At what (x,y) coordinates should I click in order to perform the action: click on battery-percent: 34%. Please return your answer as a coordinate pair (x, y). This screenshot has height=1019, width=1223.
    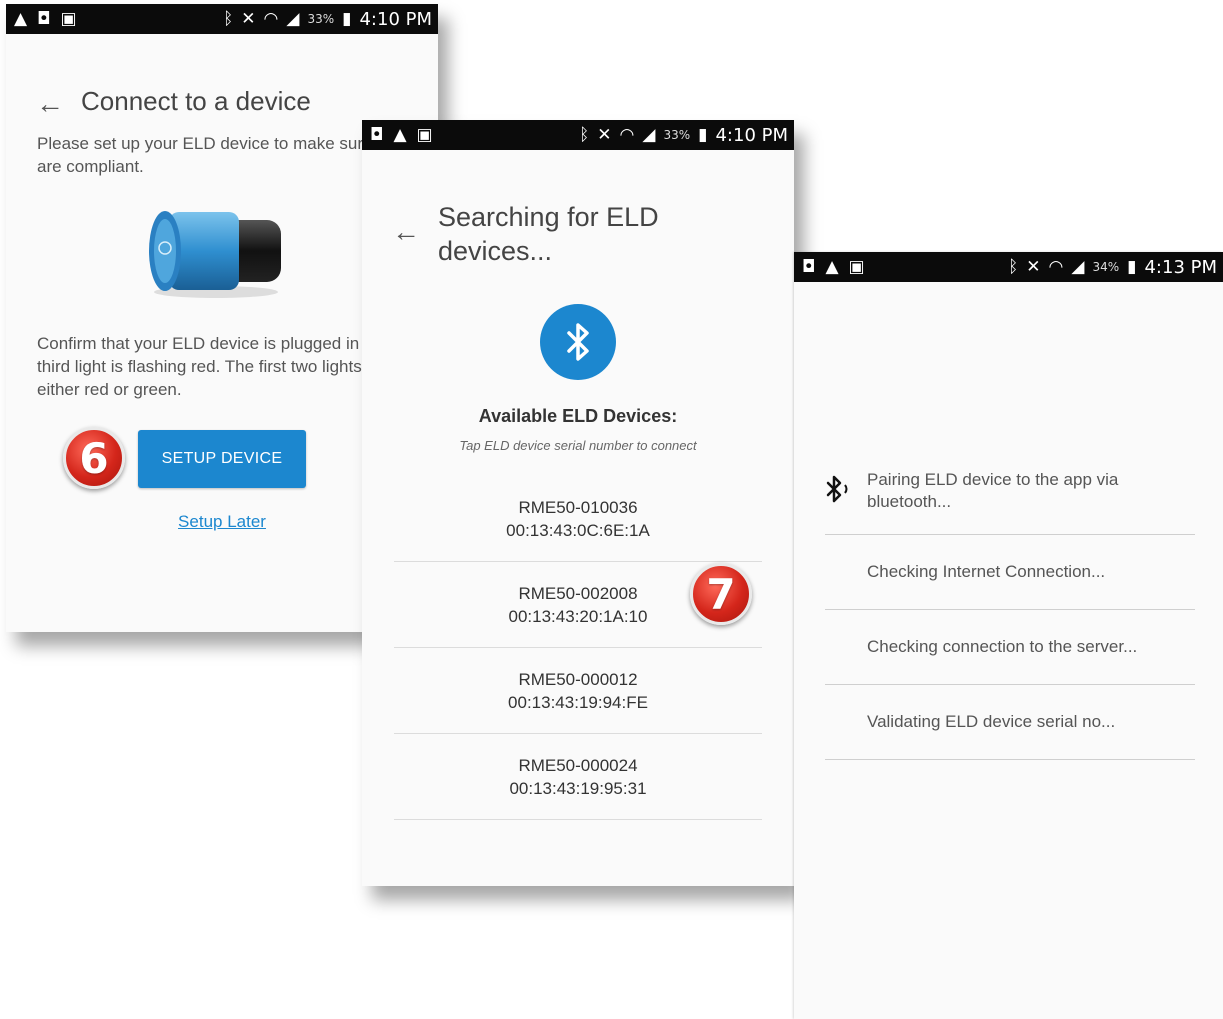
    Looking at the image, I should click on (1106, 267).